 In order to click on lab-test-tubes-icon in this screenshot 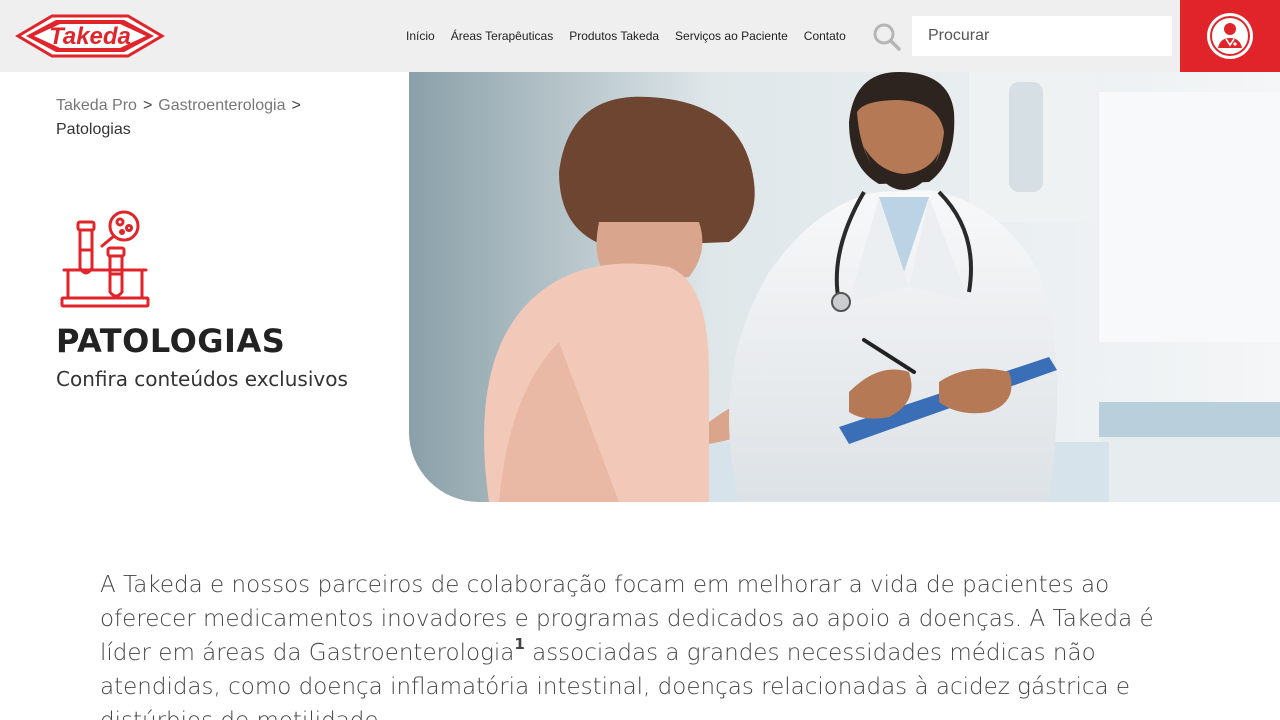, I will do `click(105, 259)`.